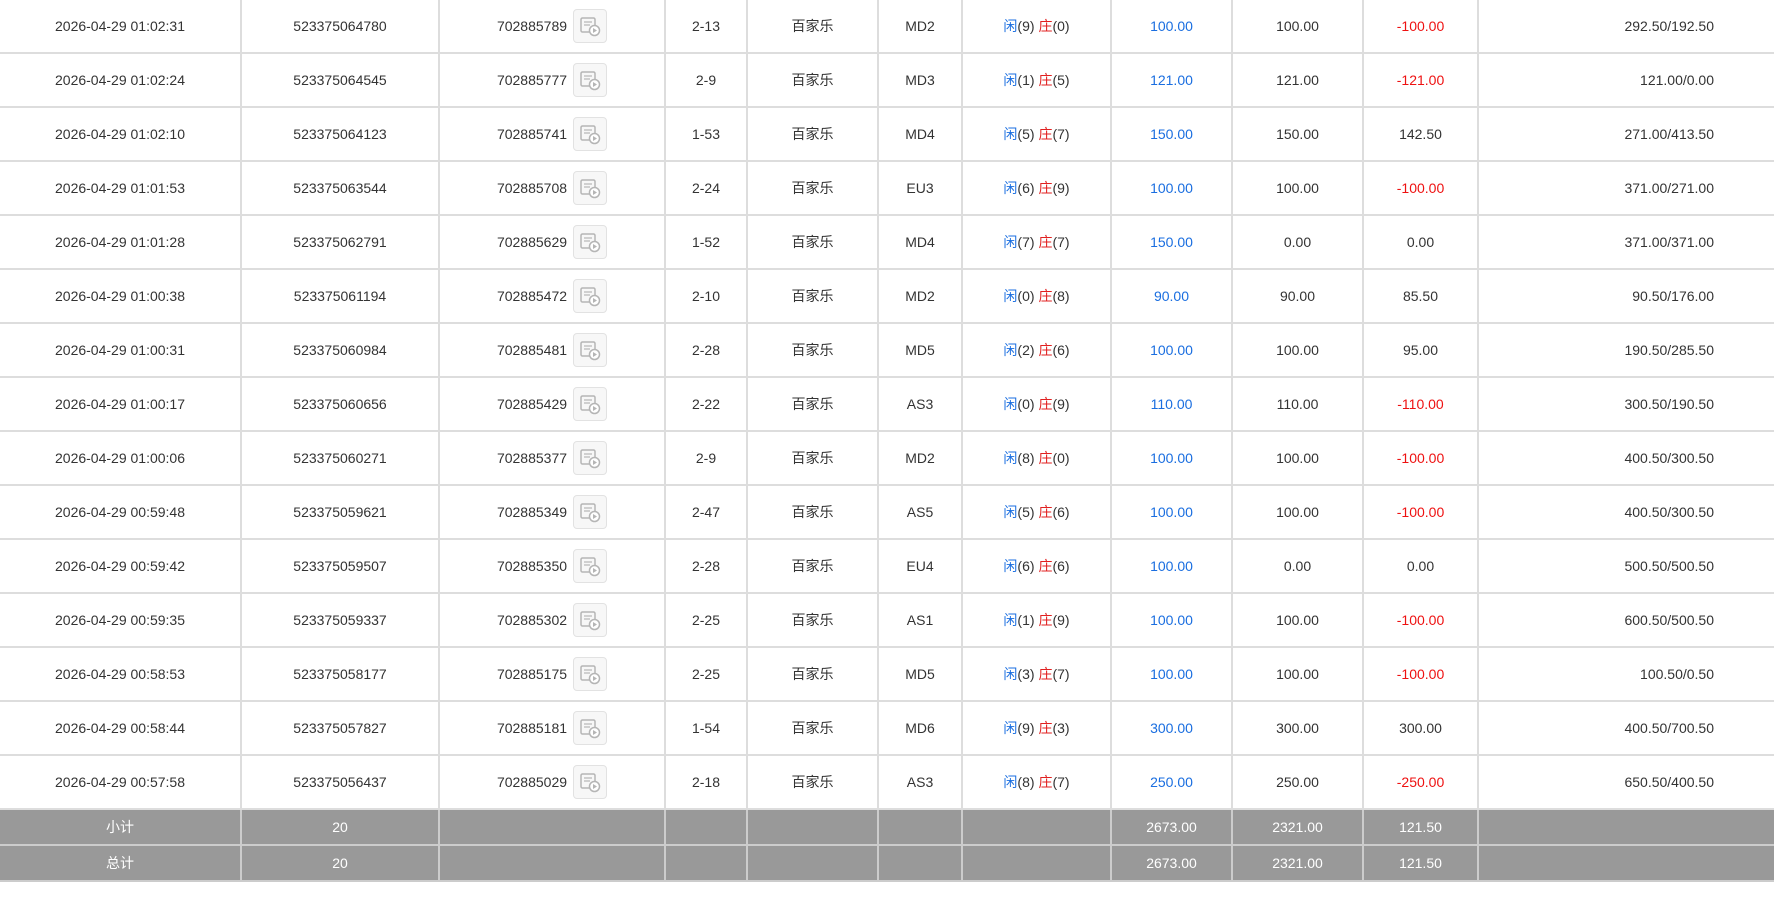 This screenshot has height=912, width=1774. Describe the element at coordinates (1036, 674) in the screenshot. I see `result-cell: 闲(3) 庄(7)` at that location.